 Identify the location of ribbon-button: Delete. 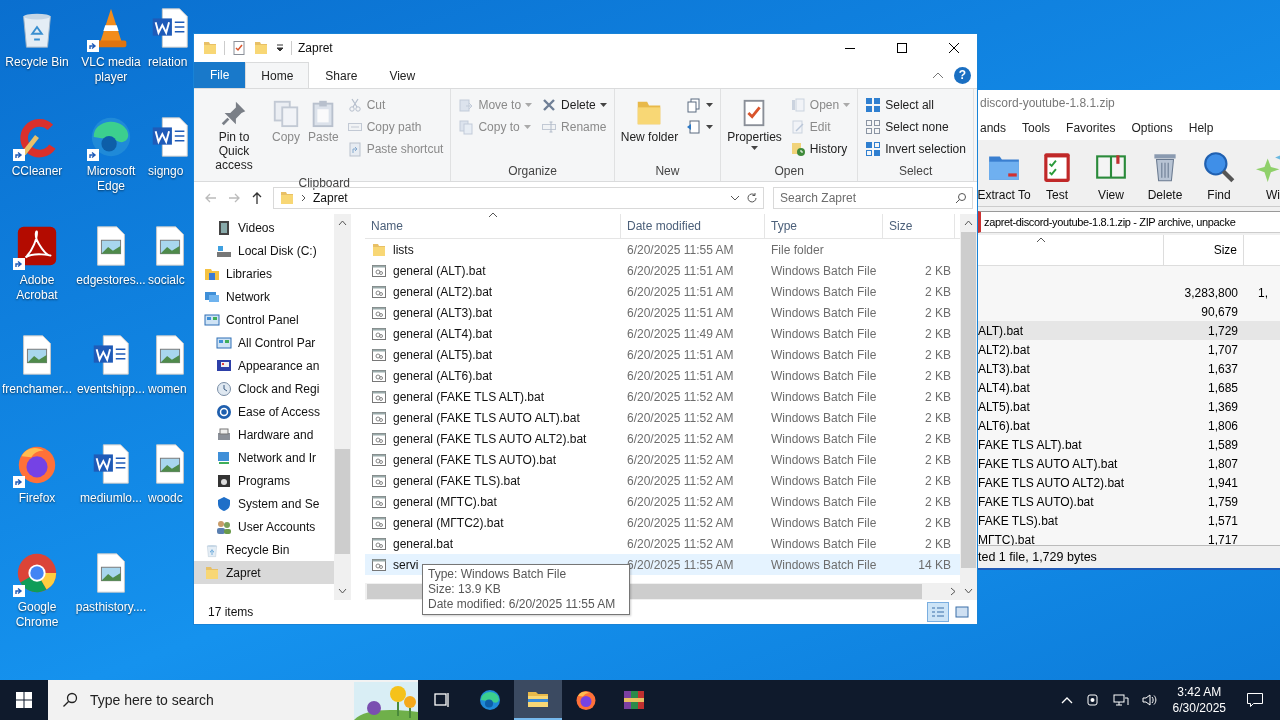
(574, 105).